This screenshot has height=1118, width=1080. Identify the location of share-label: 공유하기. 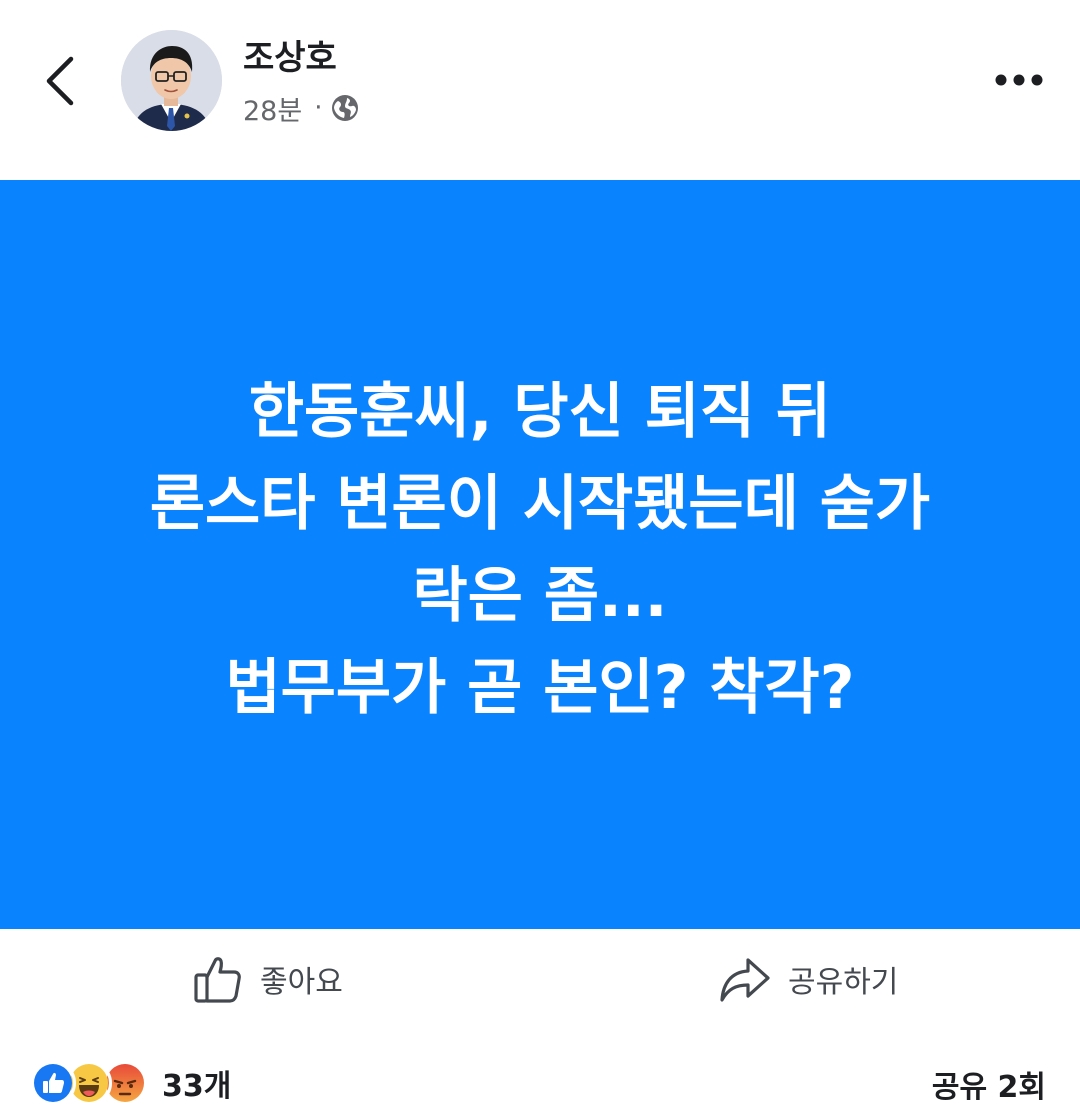
(843, 982).